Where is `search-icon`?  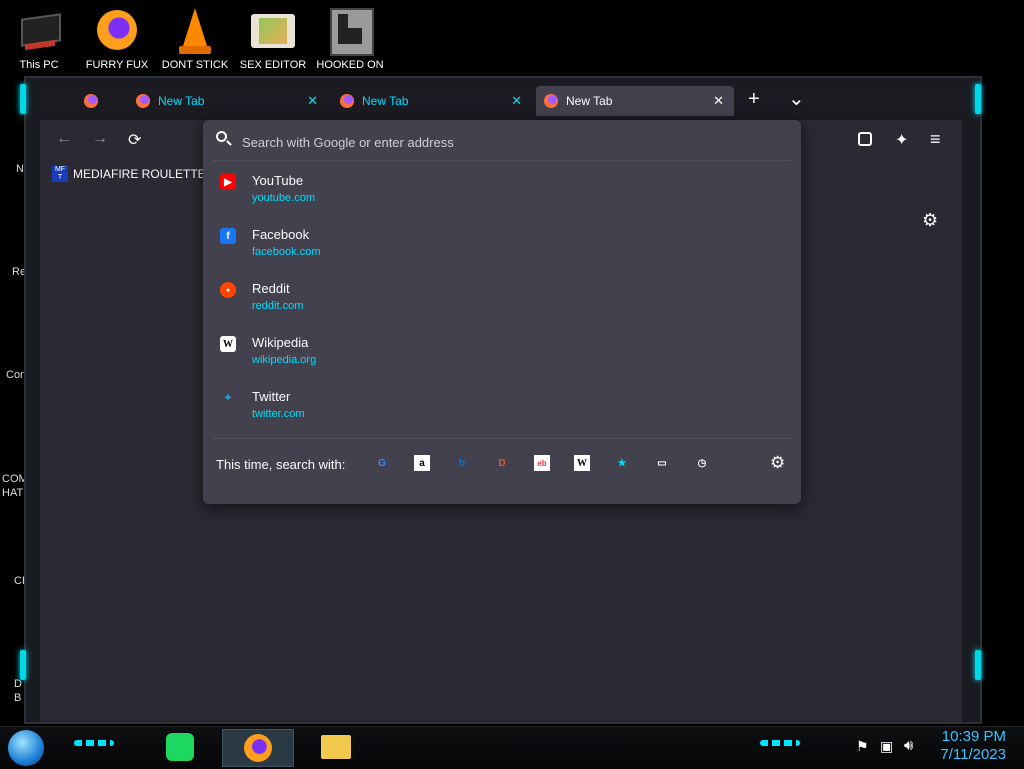
search-icon is located at coordinates (221, 136).